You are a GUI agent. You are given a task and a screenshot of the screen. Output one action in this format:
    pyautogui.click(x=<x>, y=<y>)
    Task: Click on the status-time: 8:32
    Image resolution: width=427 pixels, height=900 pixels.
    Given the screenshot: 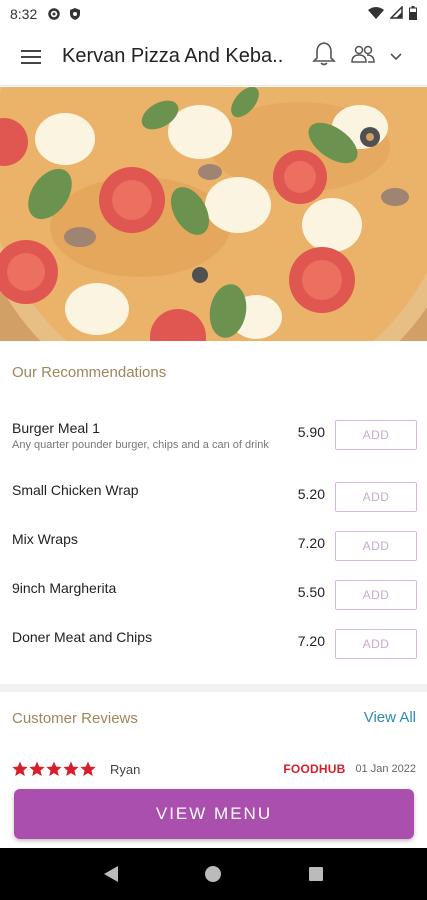 What is the action you would take?
    pyautogui.click(x=24, y=14)
    